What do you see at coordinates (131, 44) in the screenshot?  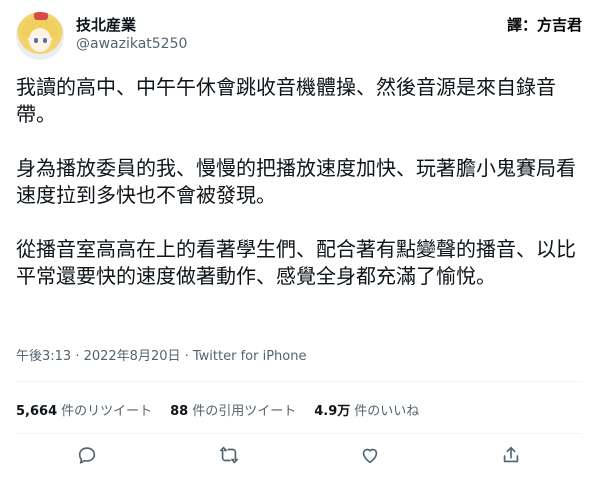 I see `author-handle: @awazikat5250` at bounding box center [131, 44].